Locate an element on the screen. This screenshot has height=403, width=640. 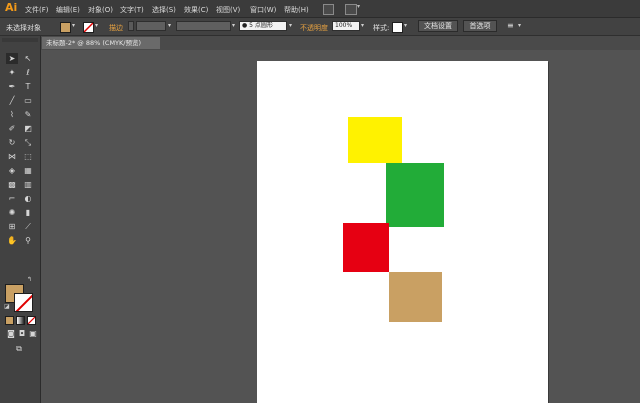
opacity-input: 100% is located at coordinates (346, 26).